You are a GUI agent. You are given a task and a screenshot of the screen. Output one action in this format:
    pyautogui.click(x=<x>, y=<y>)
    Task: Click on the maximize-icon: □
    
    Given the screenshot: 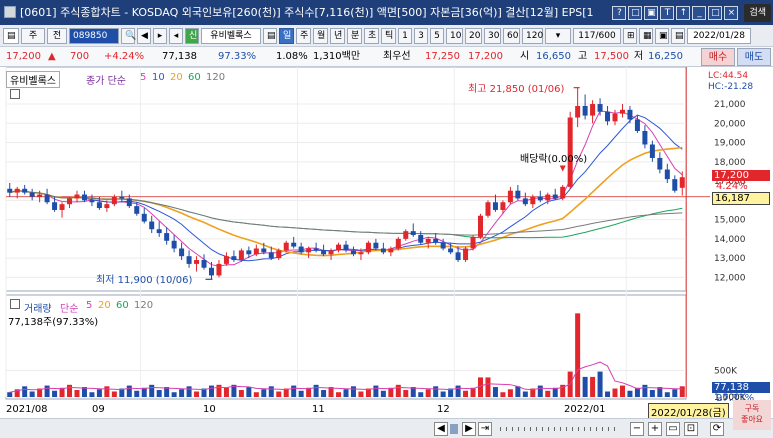 What is the action you would take?
    pyautogui.click(x=715, y=12)
    